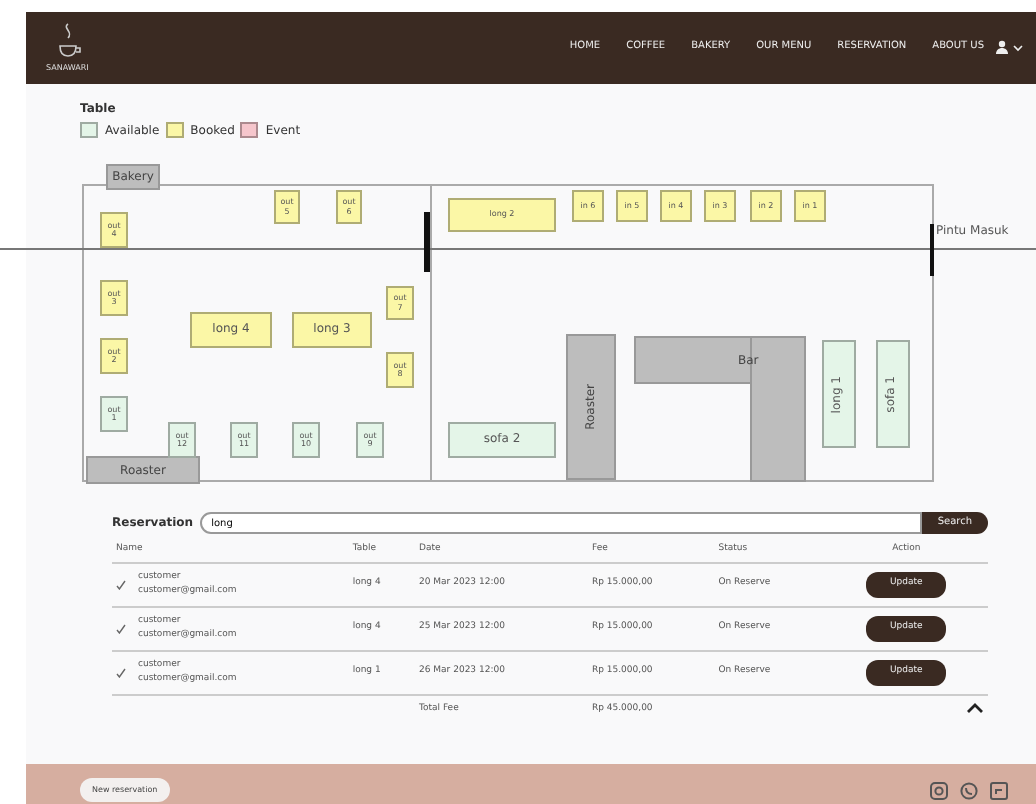 The width and height of the screenshot is (1036, 804). I want to click on wall-marker, so click(427, 242).